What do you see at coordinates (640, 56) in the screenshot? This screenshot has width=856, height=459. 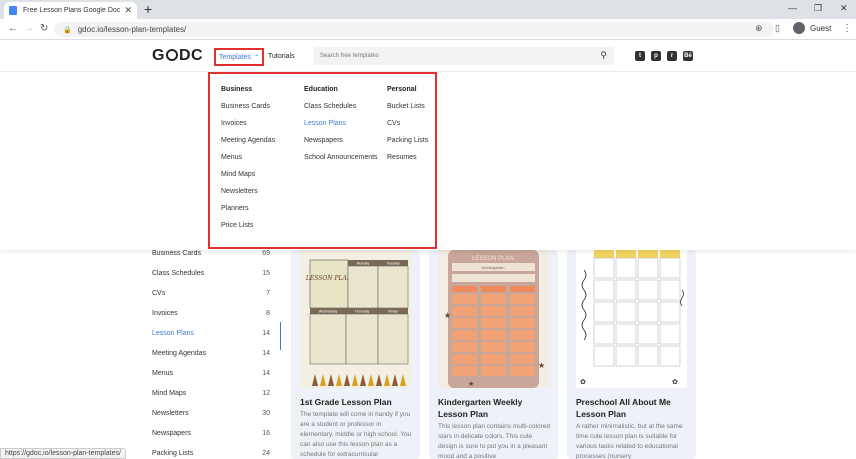 I see `twitter-icon: t` at bounding box center [640, 56].